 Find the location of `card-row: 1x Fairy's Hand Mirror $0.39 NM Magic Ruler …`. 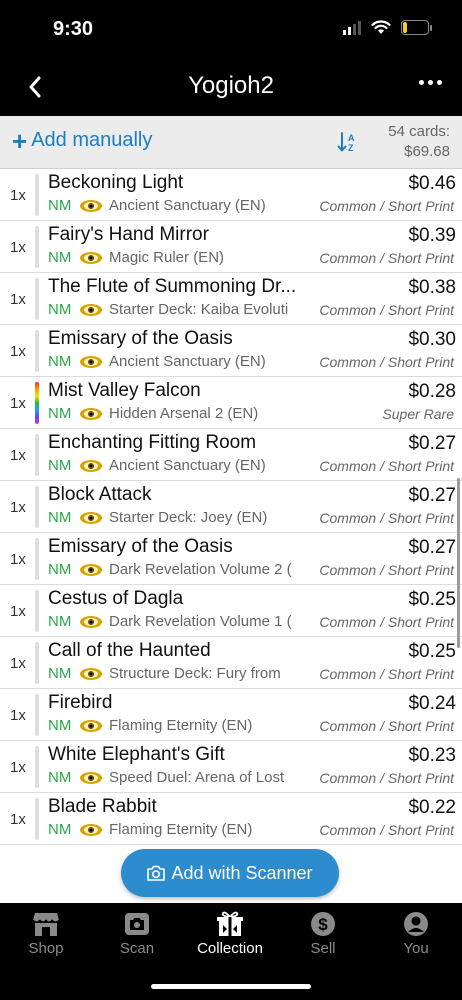

card-row: 1x Fairy's Hand Mirror $0.39 NM Magic Ruler … is located at coordinates (231, 247).